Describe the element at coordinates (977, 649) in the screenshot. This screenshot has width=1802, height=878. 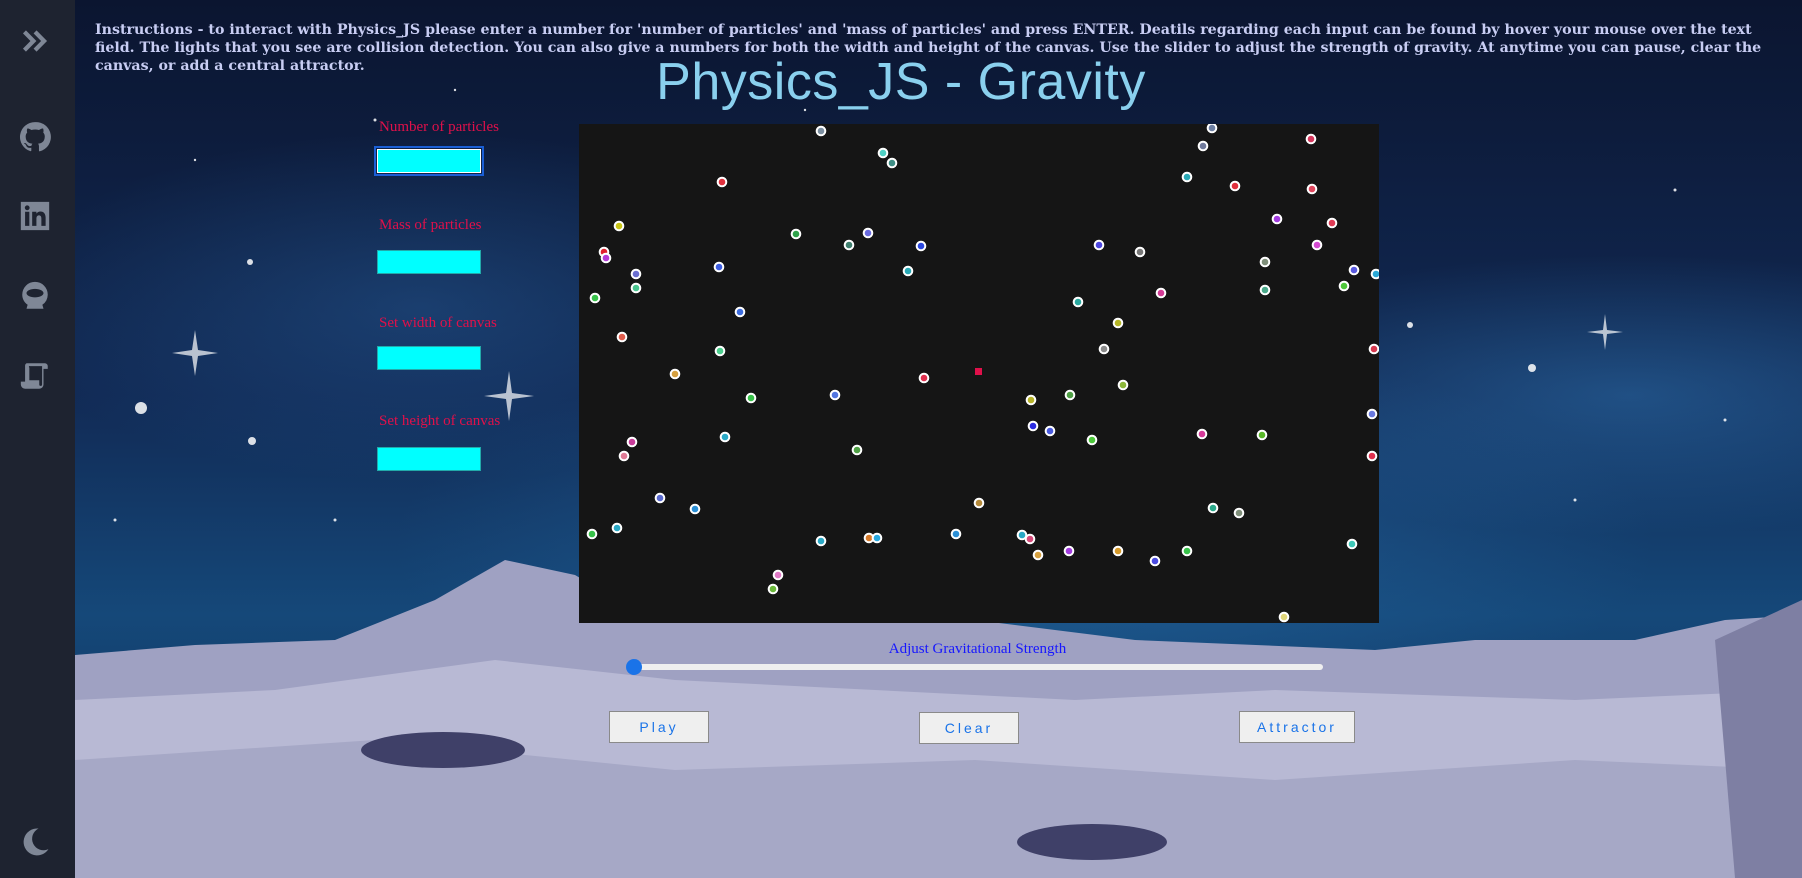
I see `gravity-slider-label: Adjust Gravitational Strength` at that location.